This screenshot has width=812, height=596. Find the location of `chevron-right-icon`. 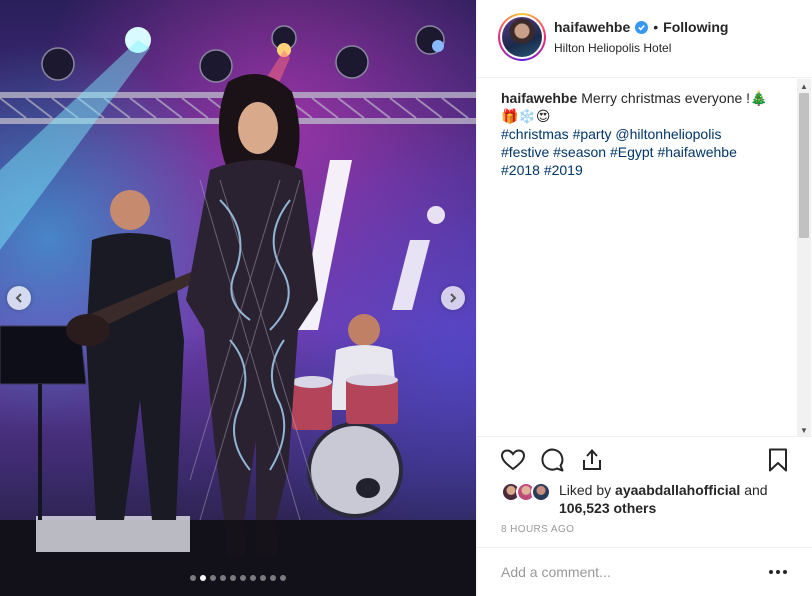

chevron-right-icon is located at coordinates (453, 298).